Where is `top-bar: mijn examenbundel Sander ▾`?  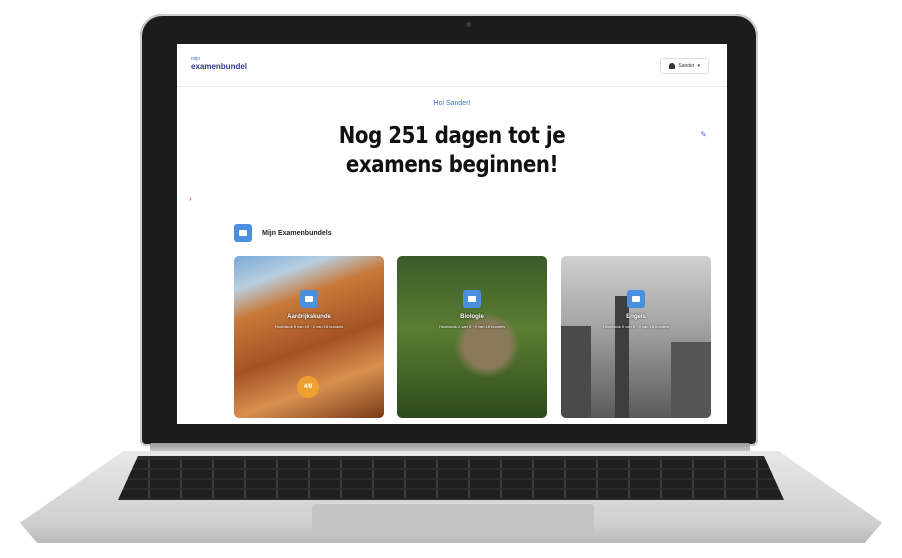
top-bar: mijn examenbundel Sander ▾ is located at coordinates (452, 65).